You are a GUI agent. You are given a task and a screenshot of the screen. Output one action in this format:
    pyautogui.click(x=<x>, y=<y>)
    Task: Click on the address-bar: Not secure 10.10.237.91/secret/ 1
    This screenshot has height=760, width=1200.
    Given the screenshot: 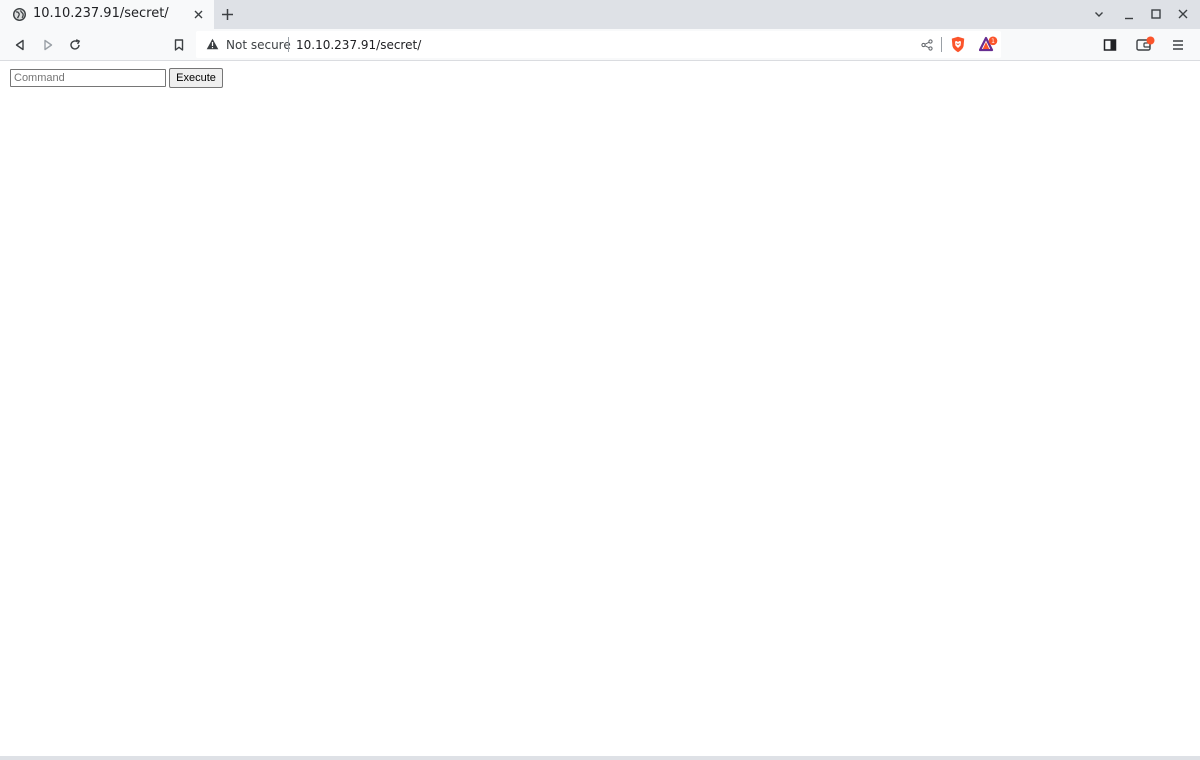 What is the action you would take?
    pyautogui.click(x=598, y=44)
    